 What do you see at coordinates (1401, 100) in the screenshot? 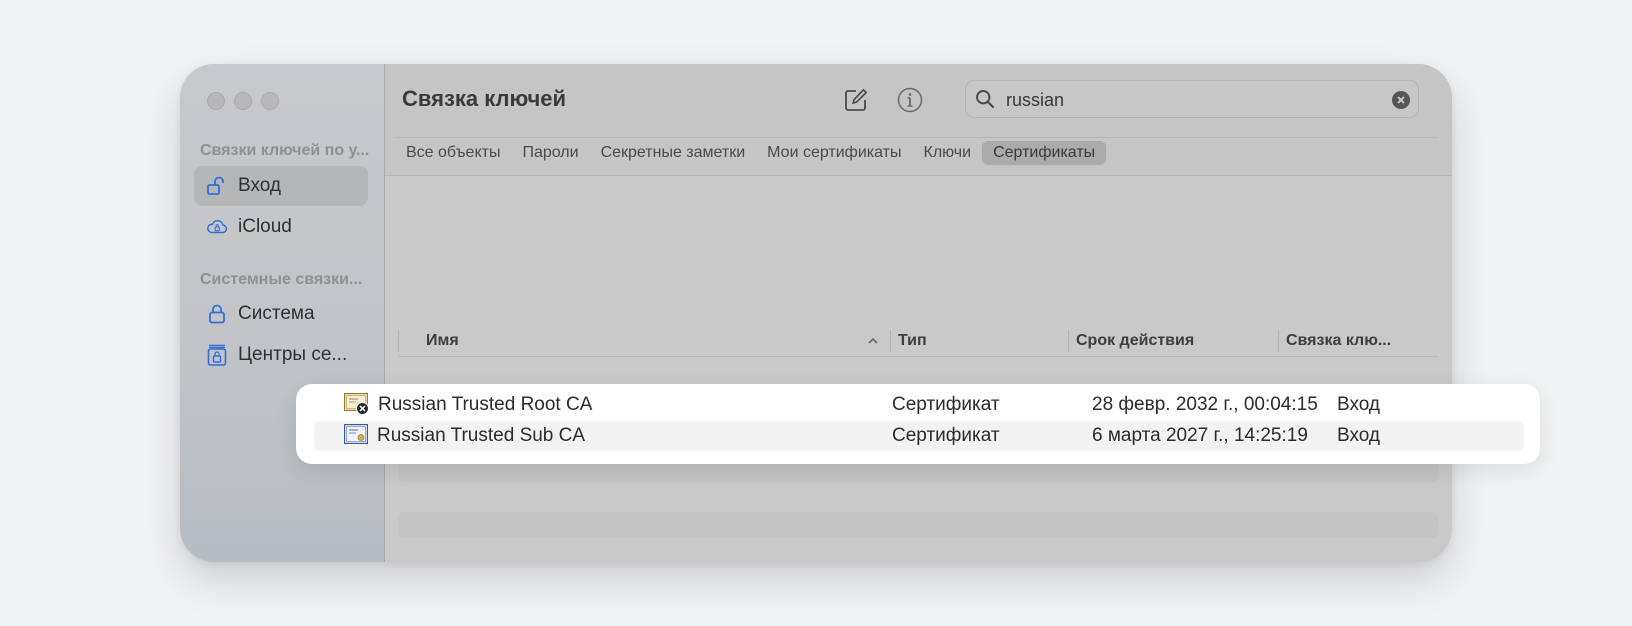
I see `clear-icon` at bounding box center [1401, 100].